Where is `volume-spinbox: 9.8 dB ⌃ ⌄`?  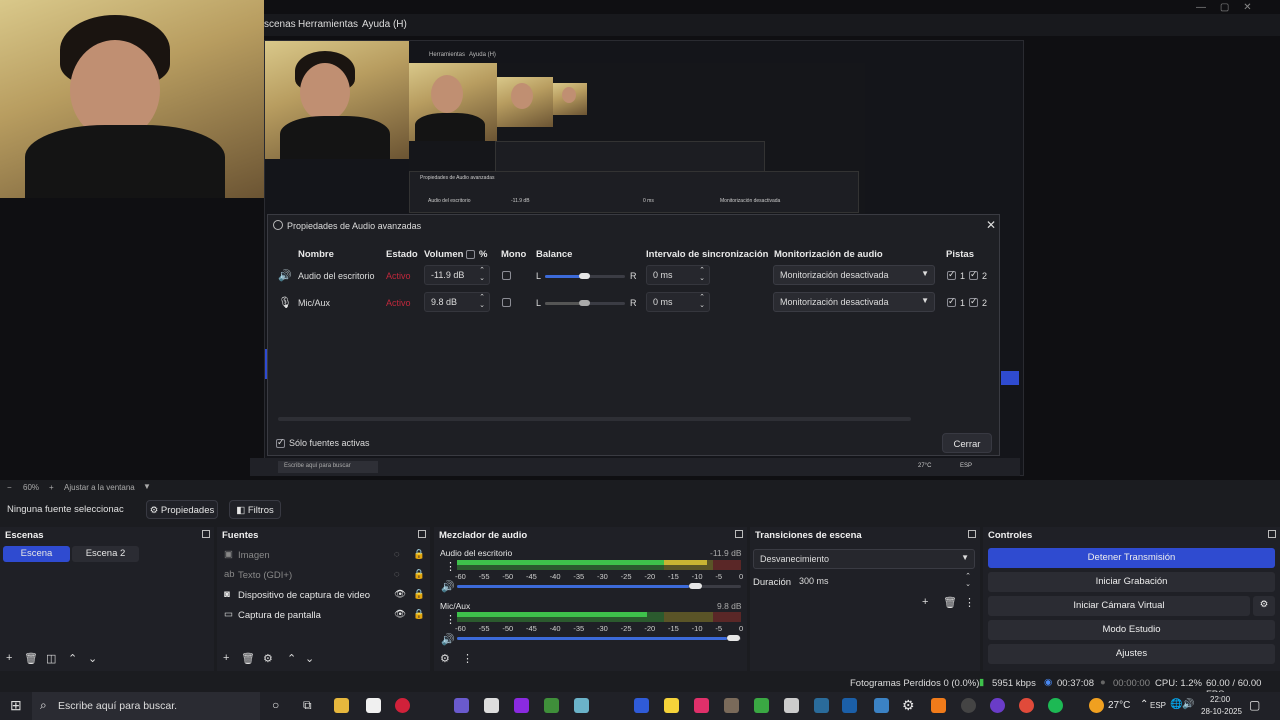 volume-spinbox: 9.8 dB ⌃ ⌄ is located at coordinates (457, 302).